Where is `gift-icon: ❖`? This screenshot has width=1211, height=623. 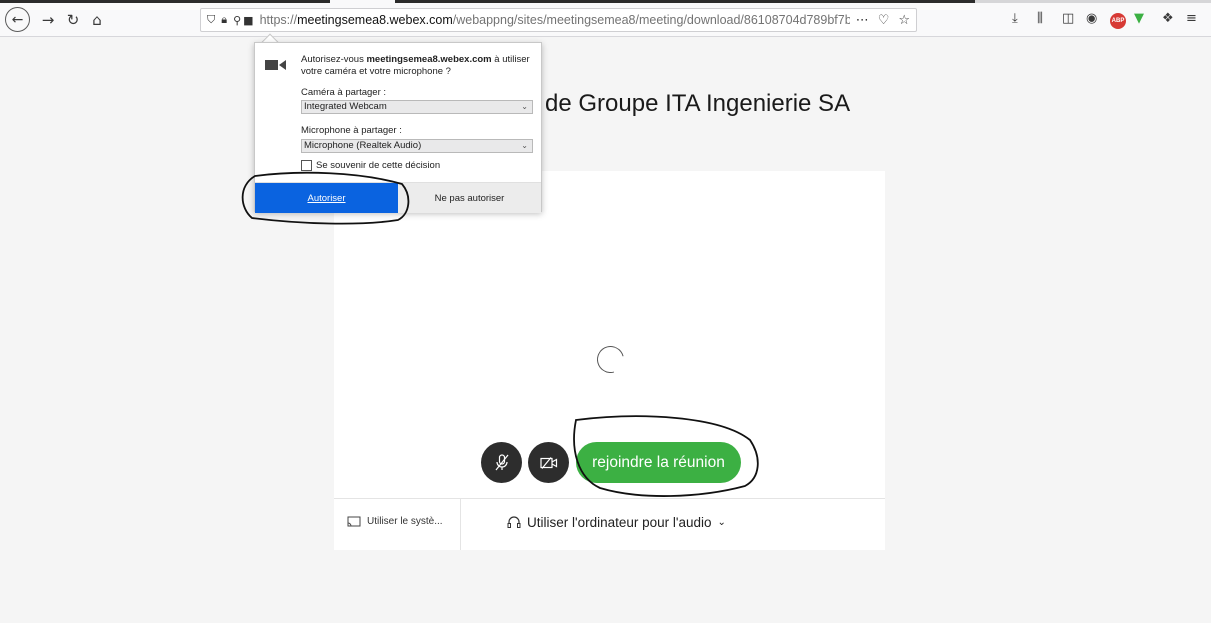
gift-icon: ❖ is located at coordinates (1168, 18).